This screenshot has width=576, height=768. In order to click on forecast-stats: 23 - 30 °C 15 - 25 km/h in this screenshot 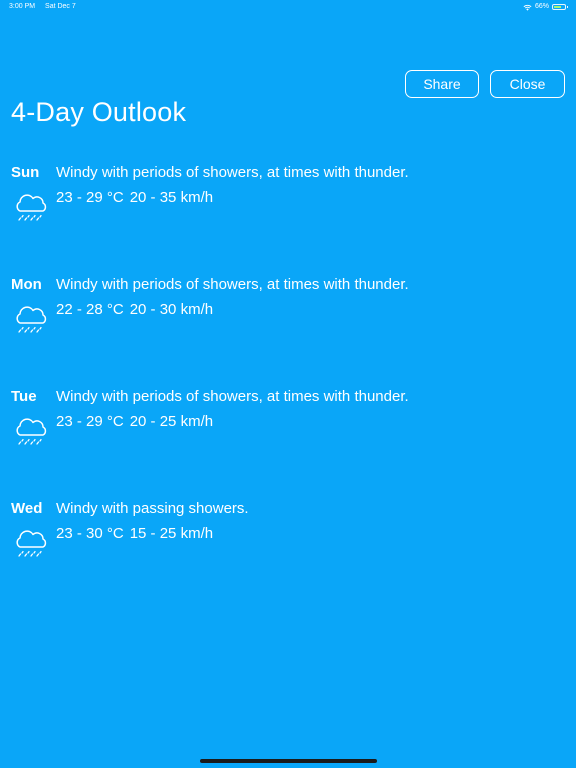, I will do `click(134, 533)`.